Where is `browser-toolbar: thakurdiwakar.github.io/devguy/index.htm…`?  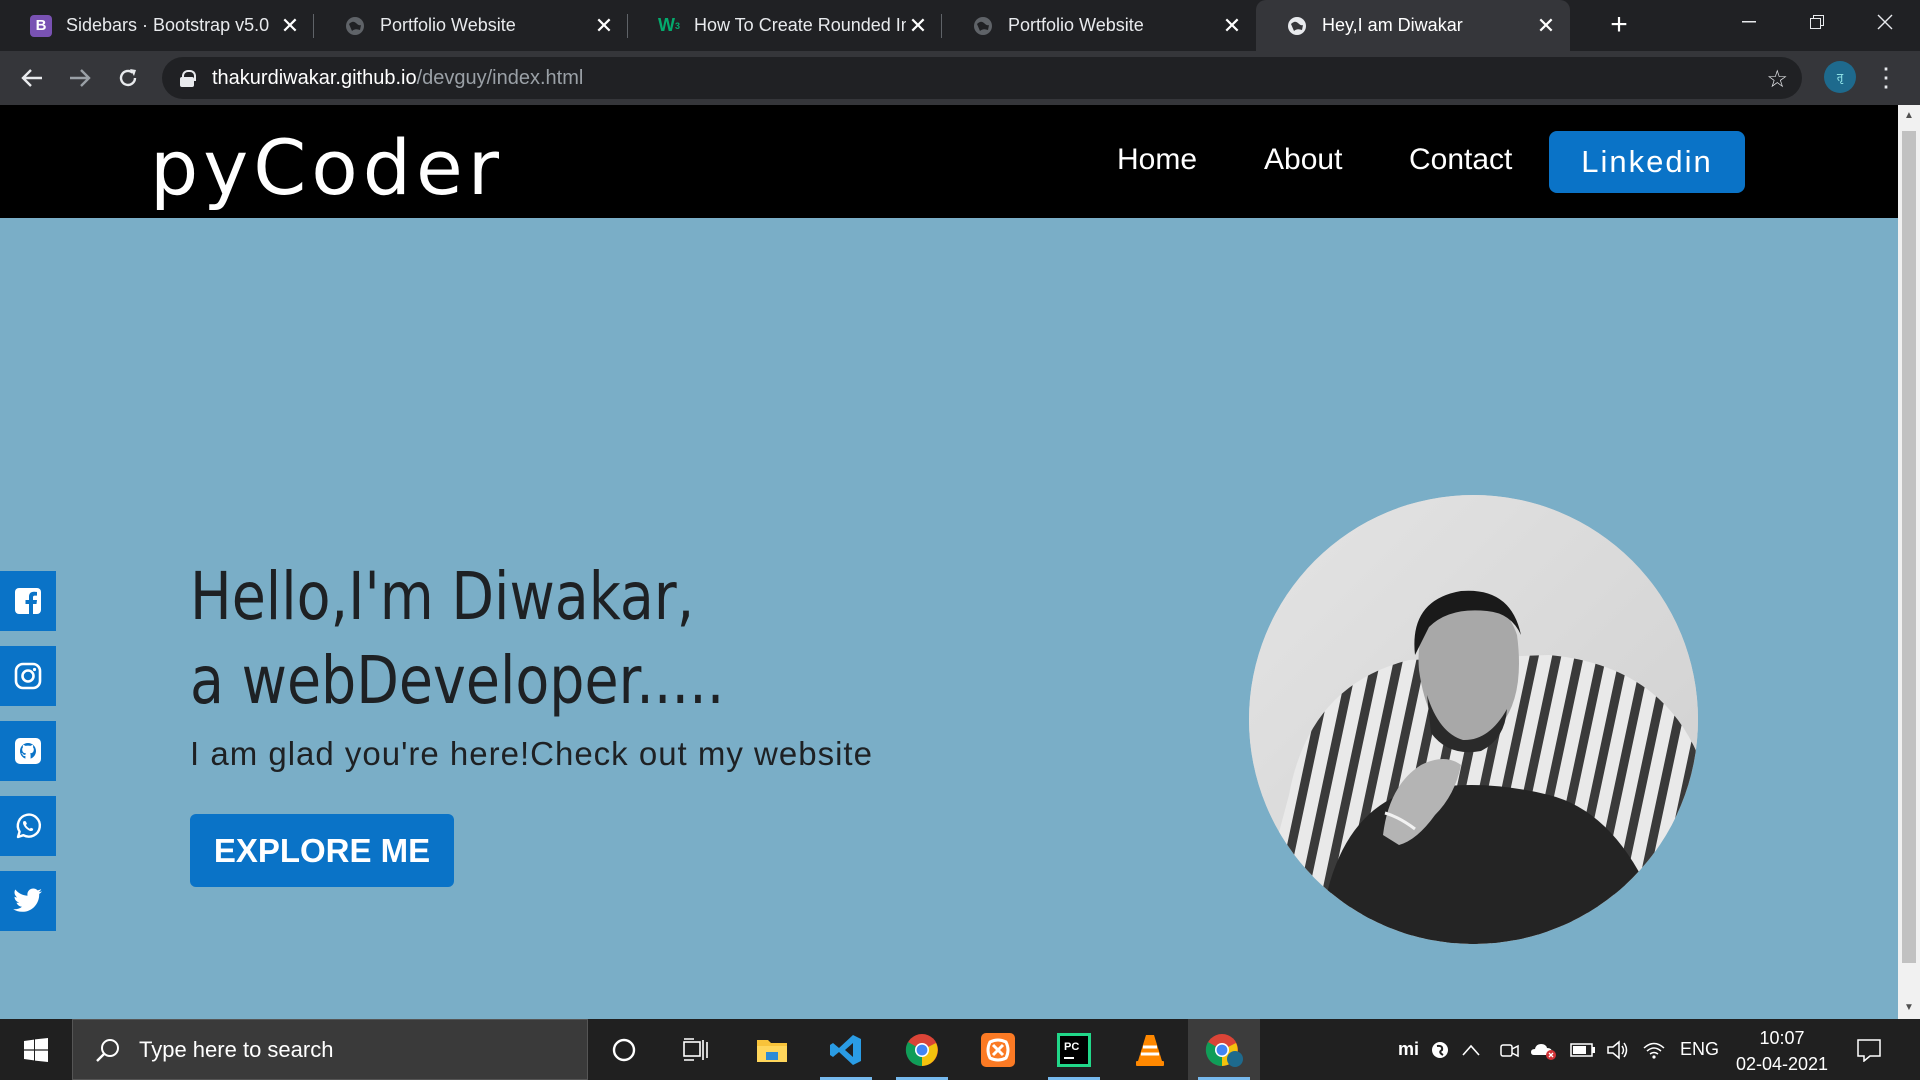 browser-toolbar: thakurdiwakar.github.io/devguy/index.htm… is located at coordinates (960, 78).